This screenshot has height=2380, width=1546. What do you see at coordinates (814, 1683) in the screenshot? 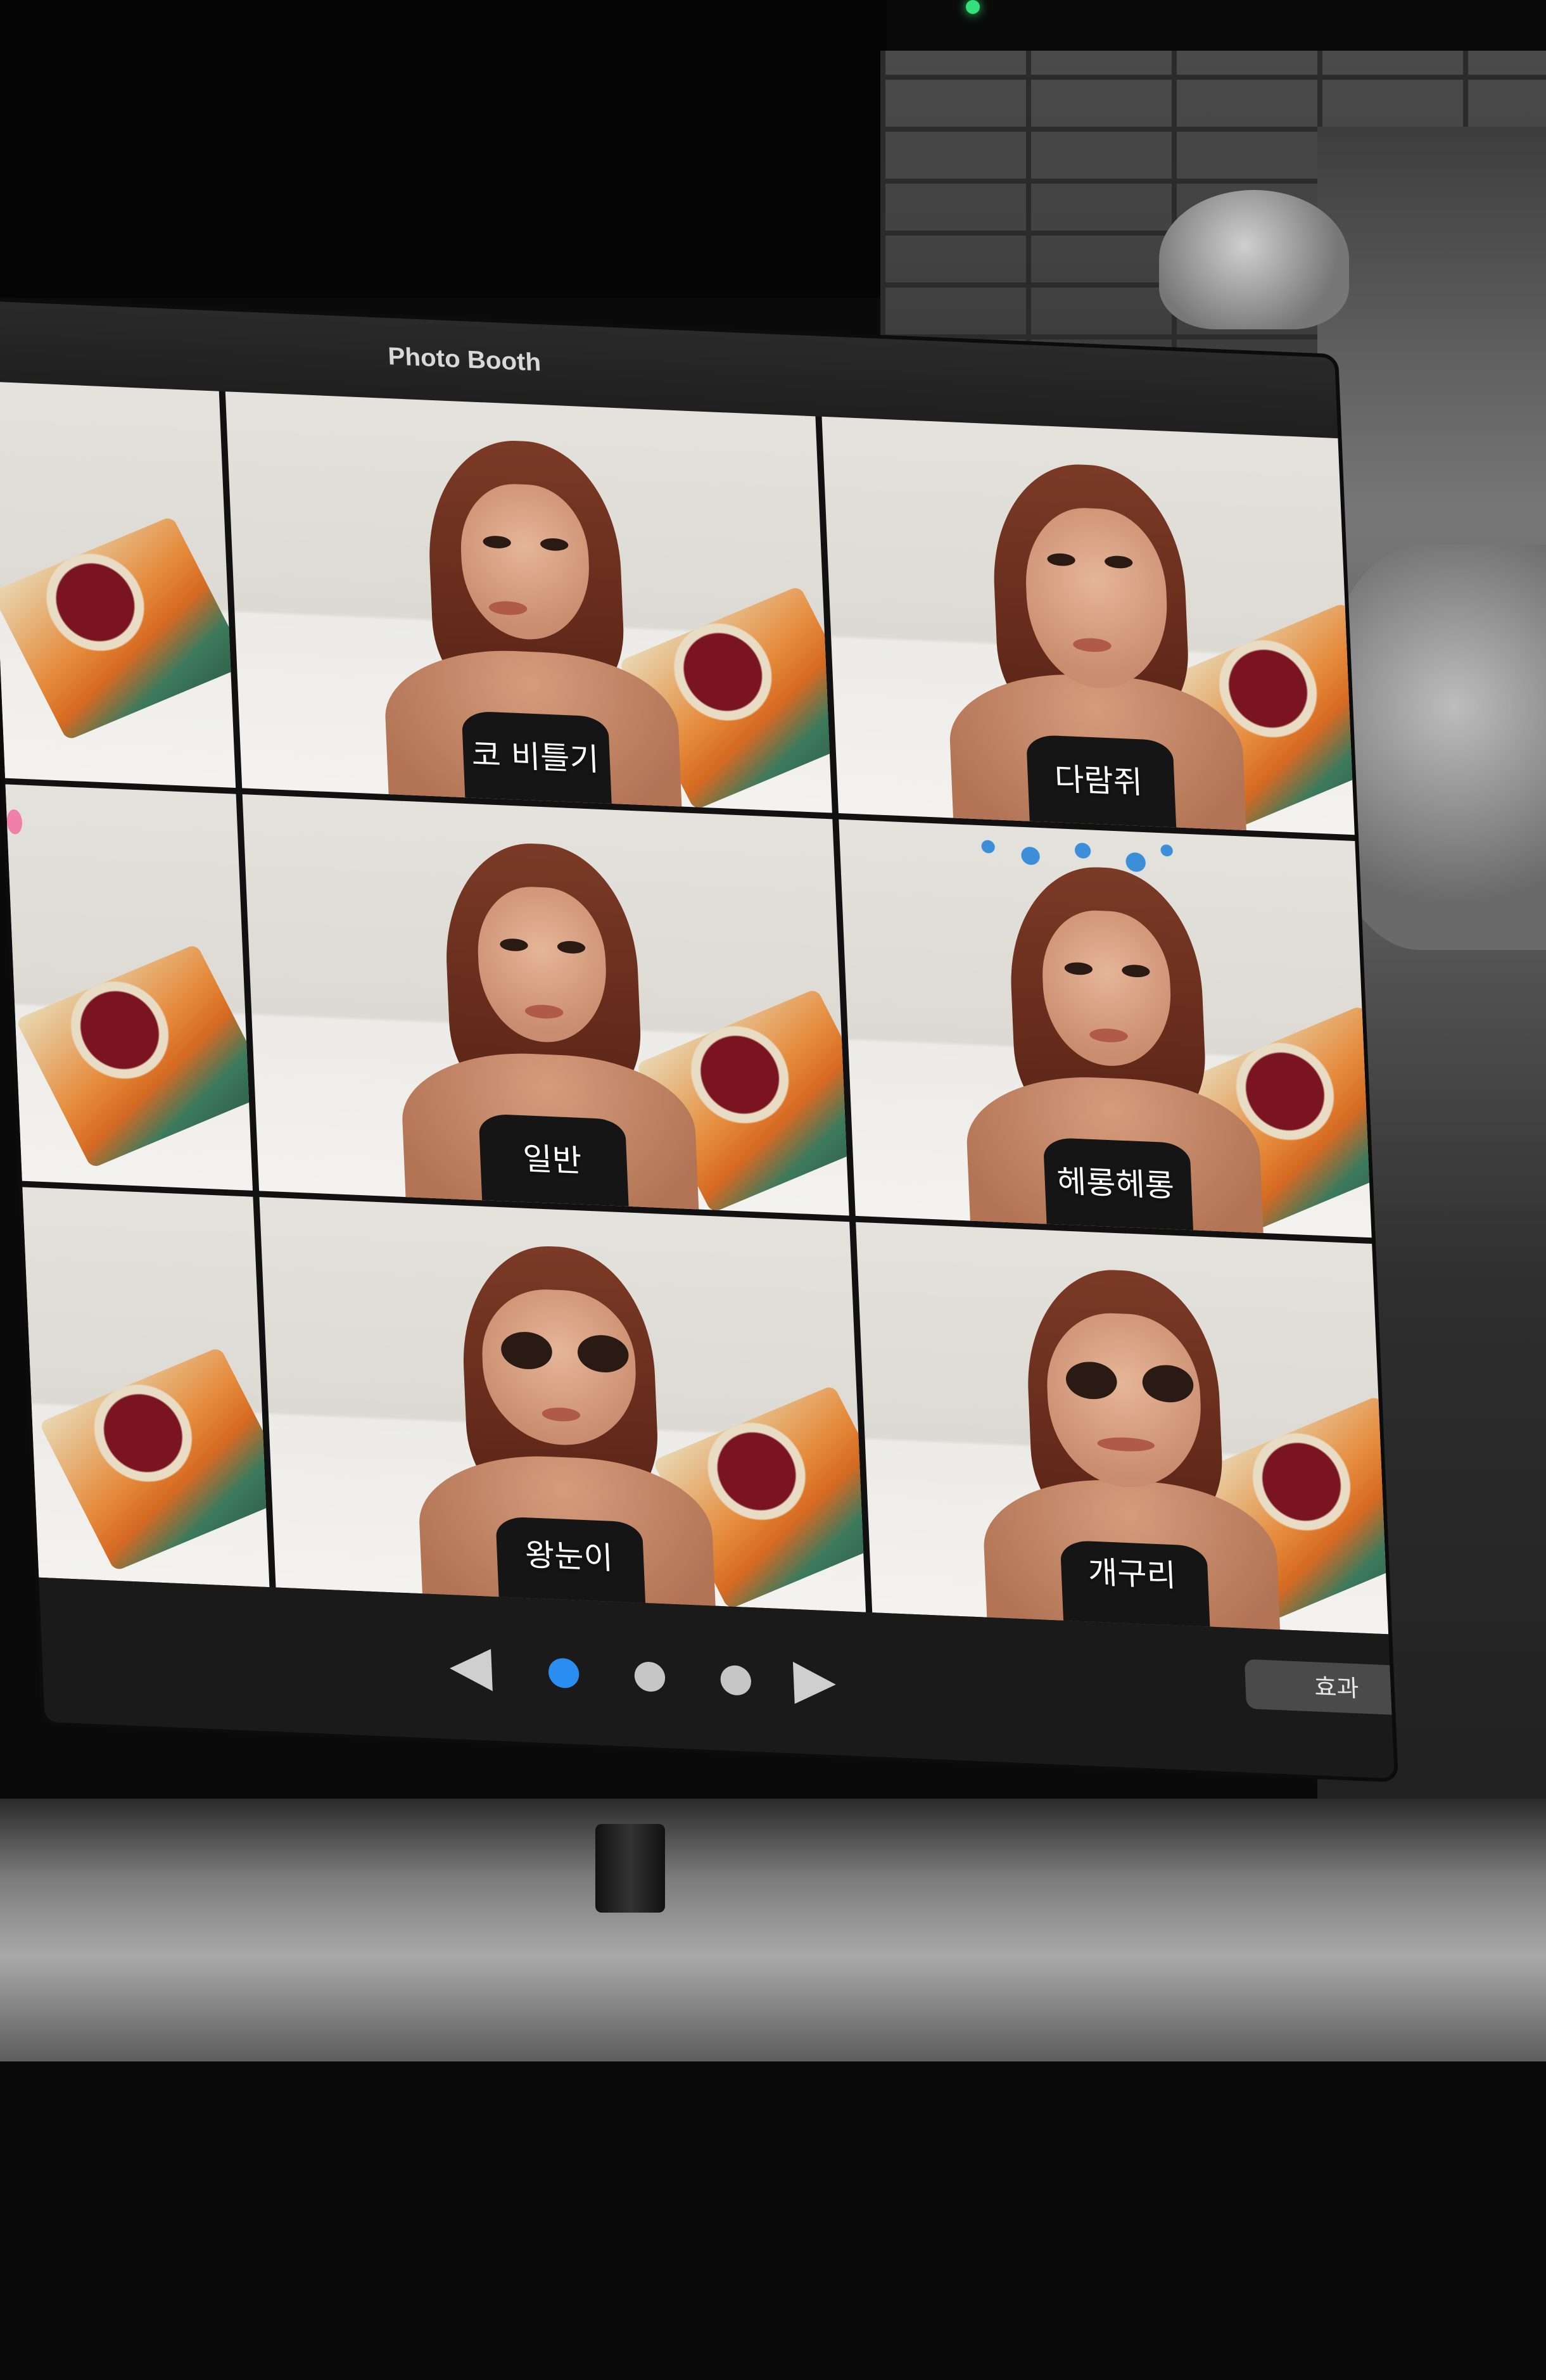
I see `next-page-icon` at bounding box center [814, 1683].